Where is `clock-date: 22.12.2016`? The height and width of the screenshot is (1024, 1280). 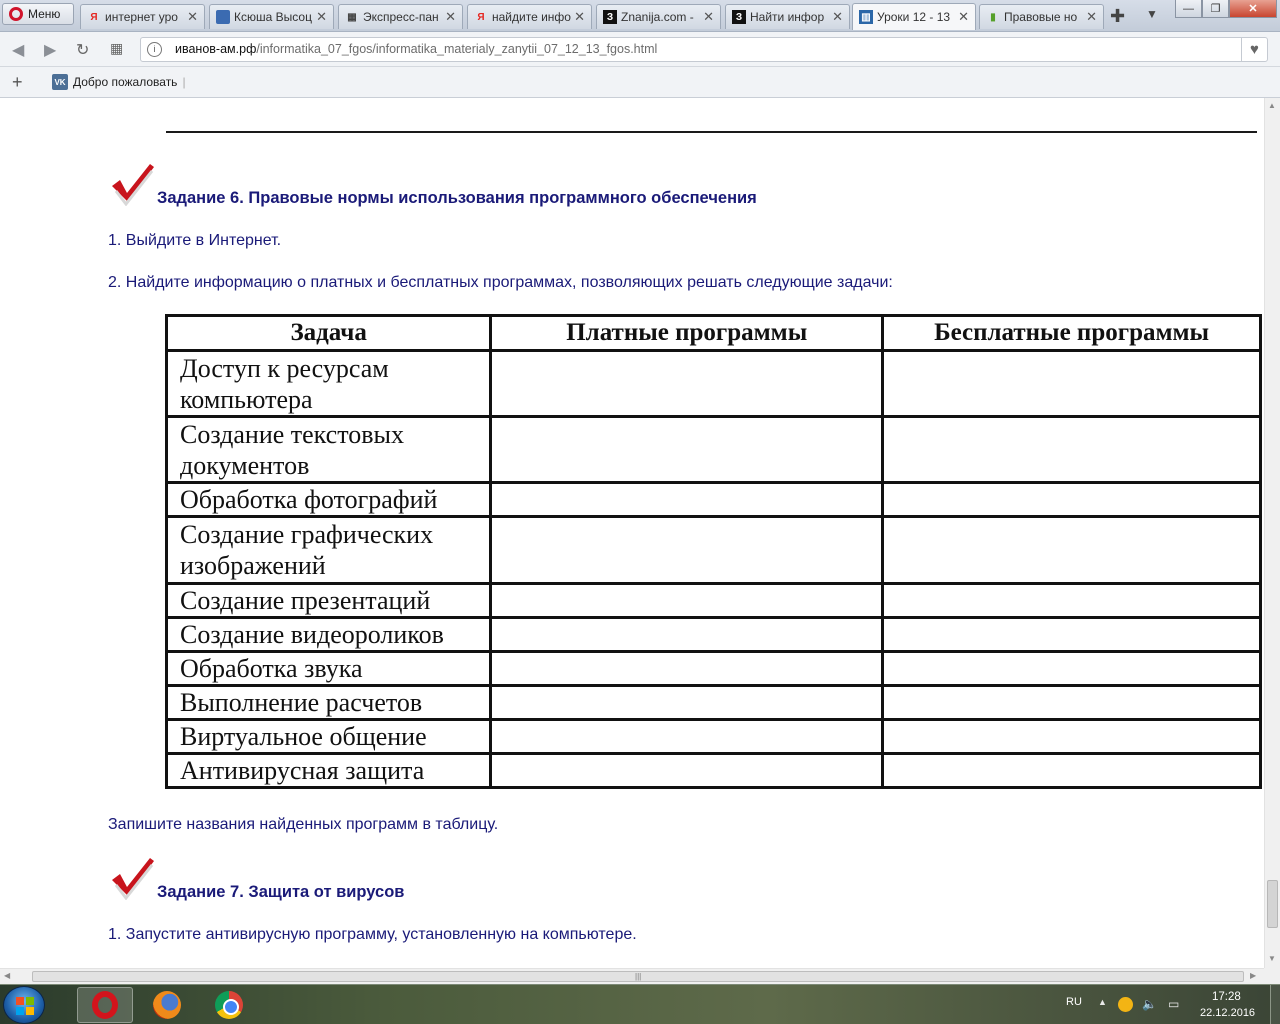
clock-date: 22.12.2016 is located at coordinates (1227, 1013).